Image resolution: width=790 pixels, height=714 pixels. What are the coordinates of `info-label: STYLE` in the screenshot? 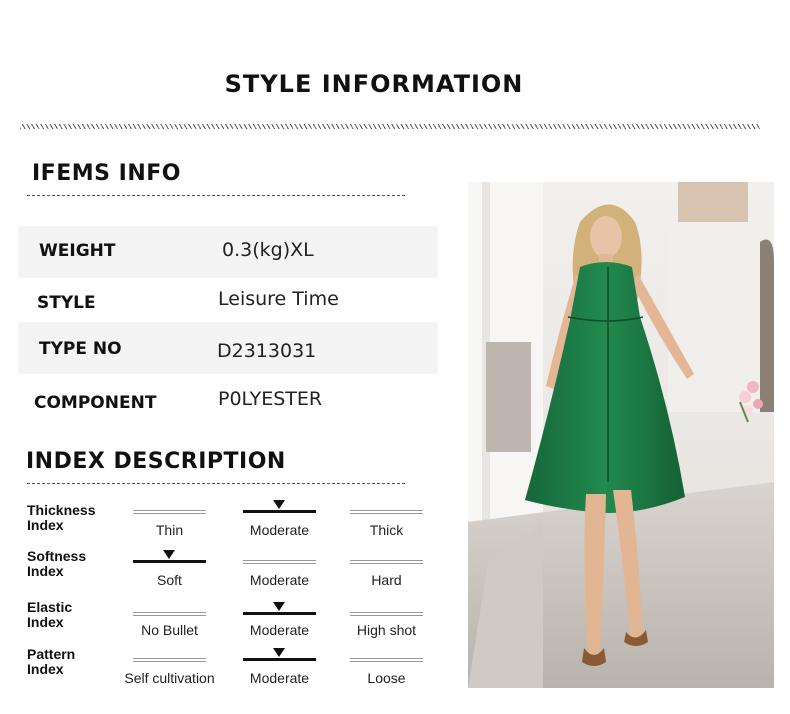 It's located at (66, 303).